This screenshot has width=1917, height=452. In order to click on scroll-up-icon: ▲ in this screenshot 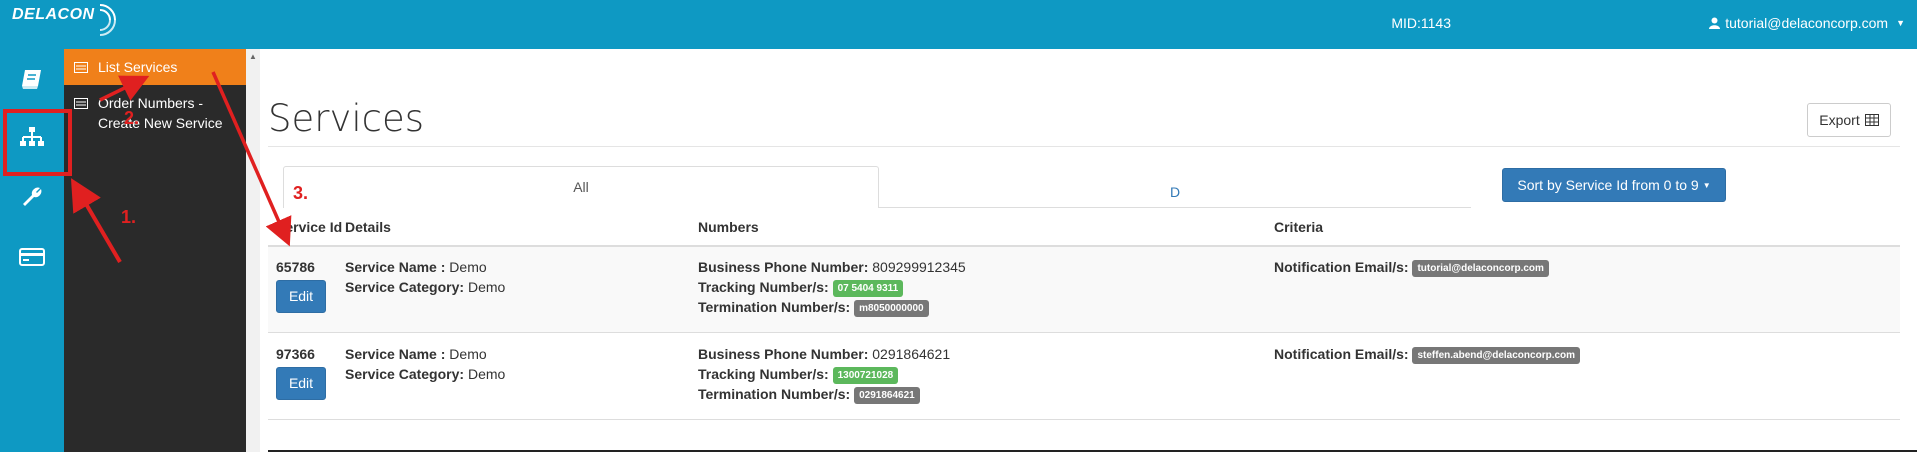, I will do `click(253, 56)`.